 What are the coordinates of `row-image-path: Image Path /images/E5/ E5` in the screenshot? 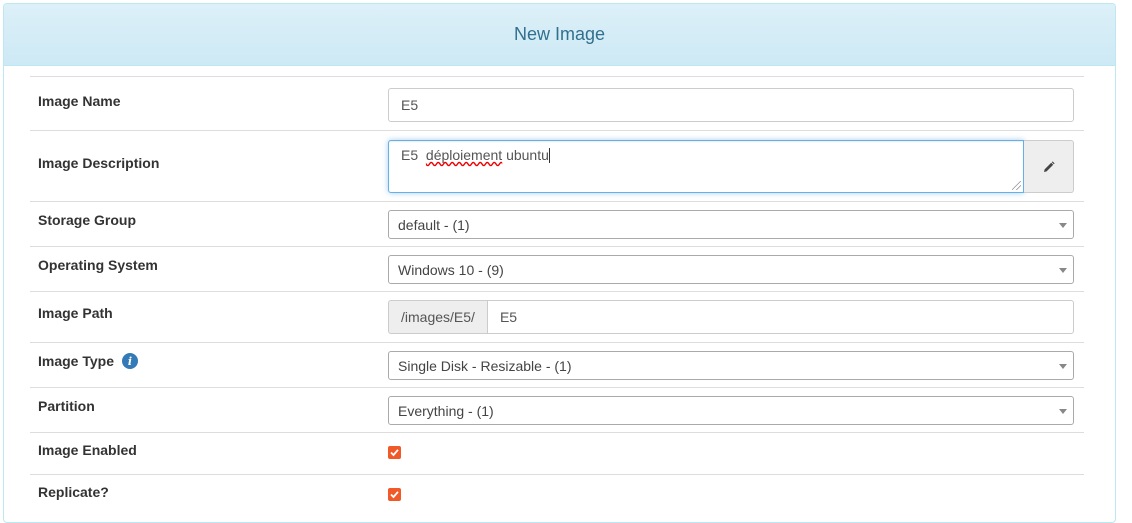 It's located at (557, 317).